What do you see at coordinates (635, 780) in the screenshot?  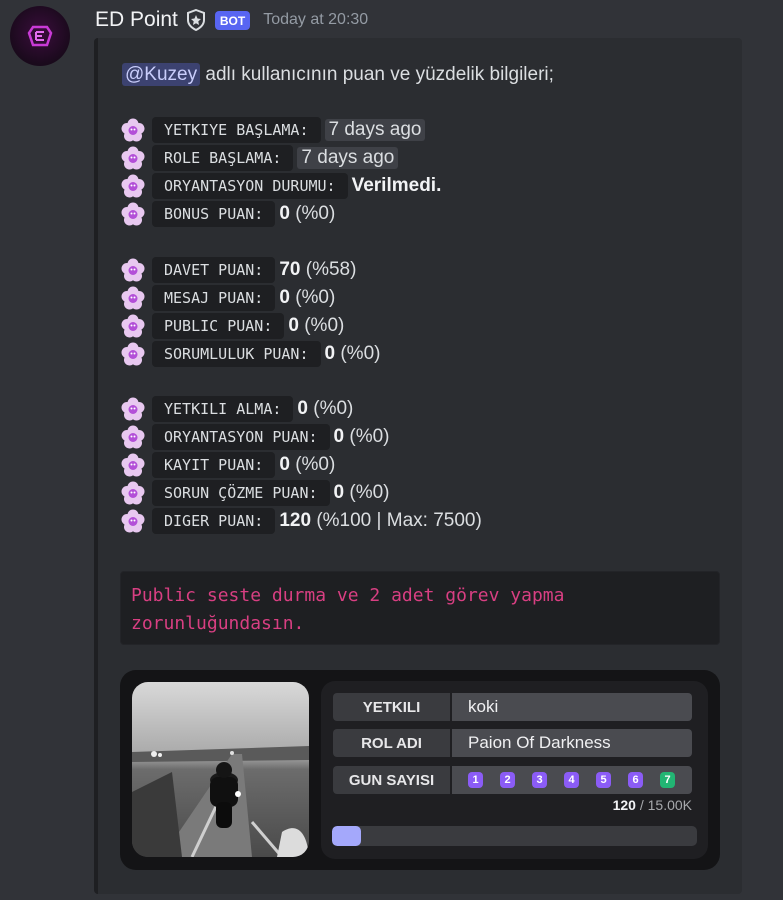 I see `day-badge: 6` at bounding box center [635, 780].